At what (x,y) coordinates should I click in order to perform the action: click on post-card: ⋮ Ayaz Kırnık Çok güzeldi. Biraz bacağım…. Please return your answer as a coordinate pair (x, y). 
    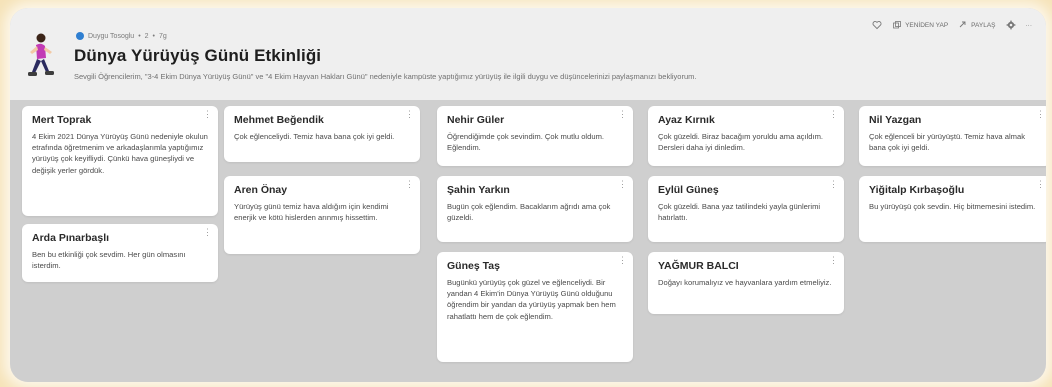
    Looking at the image, I should click on (746, 136).